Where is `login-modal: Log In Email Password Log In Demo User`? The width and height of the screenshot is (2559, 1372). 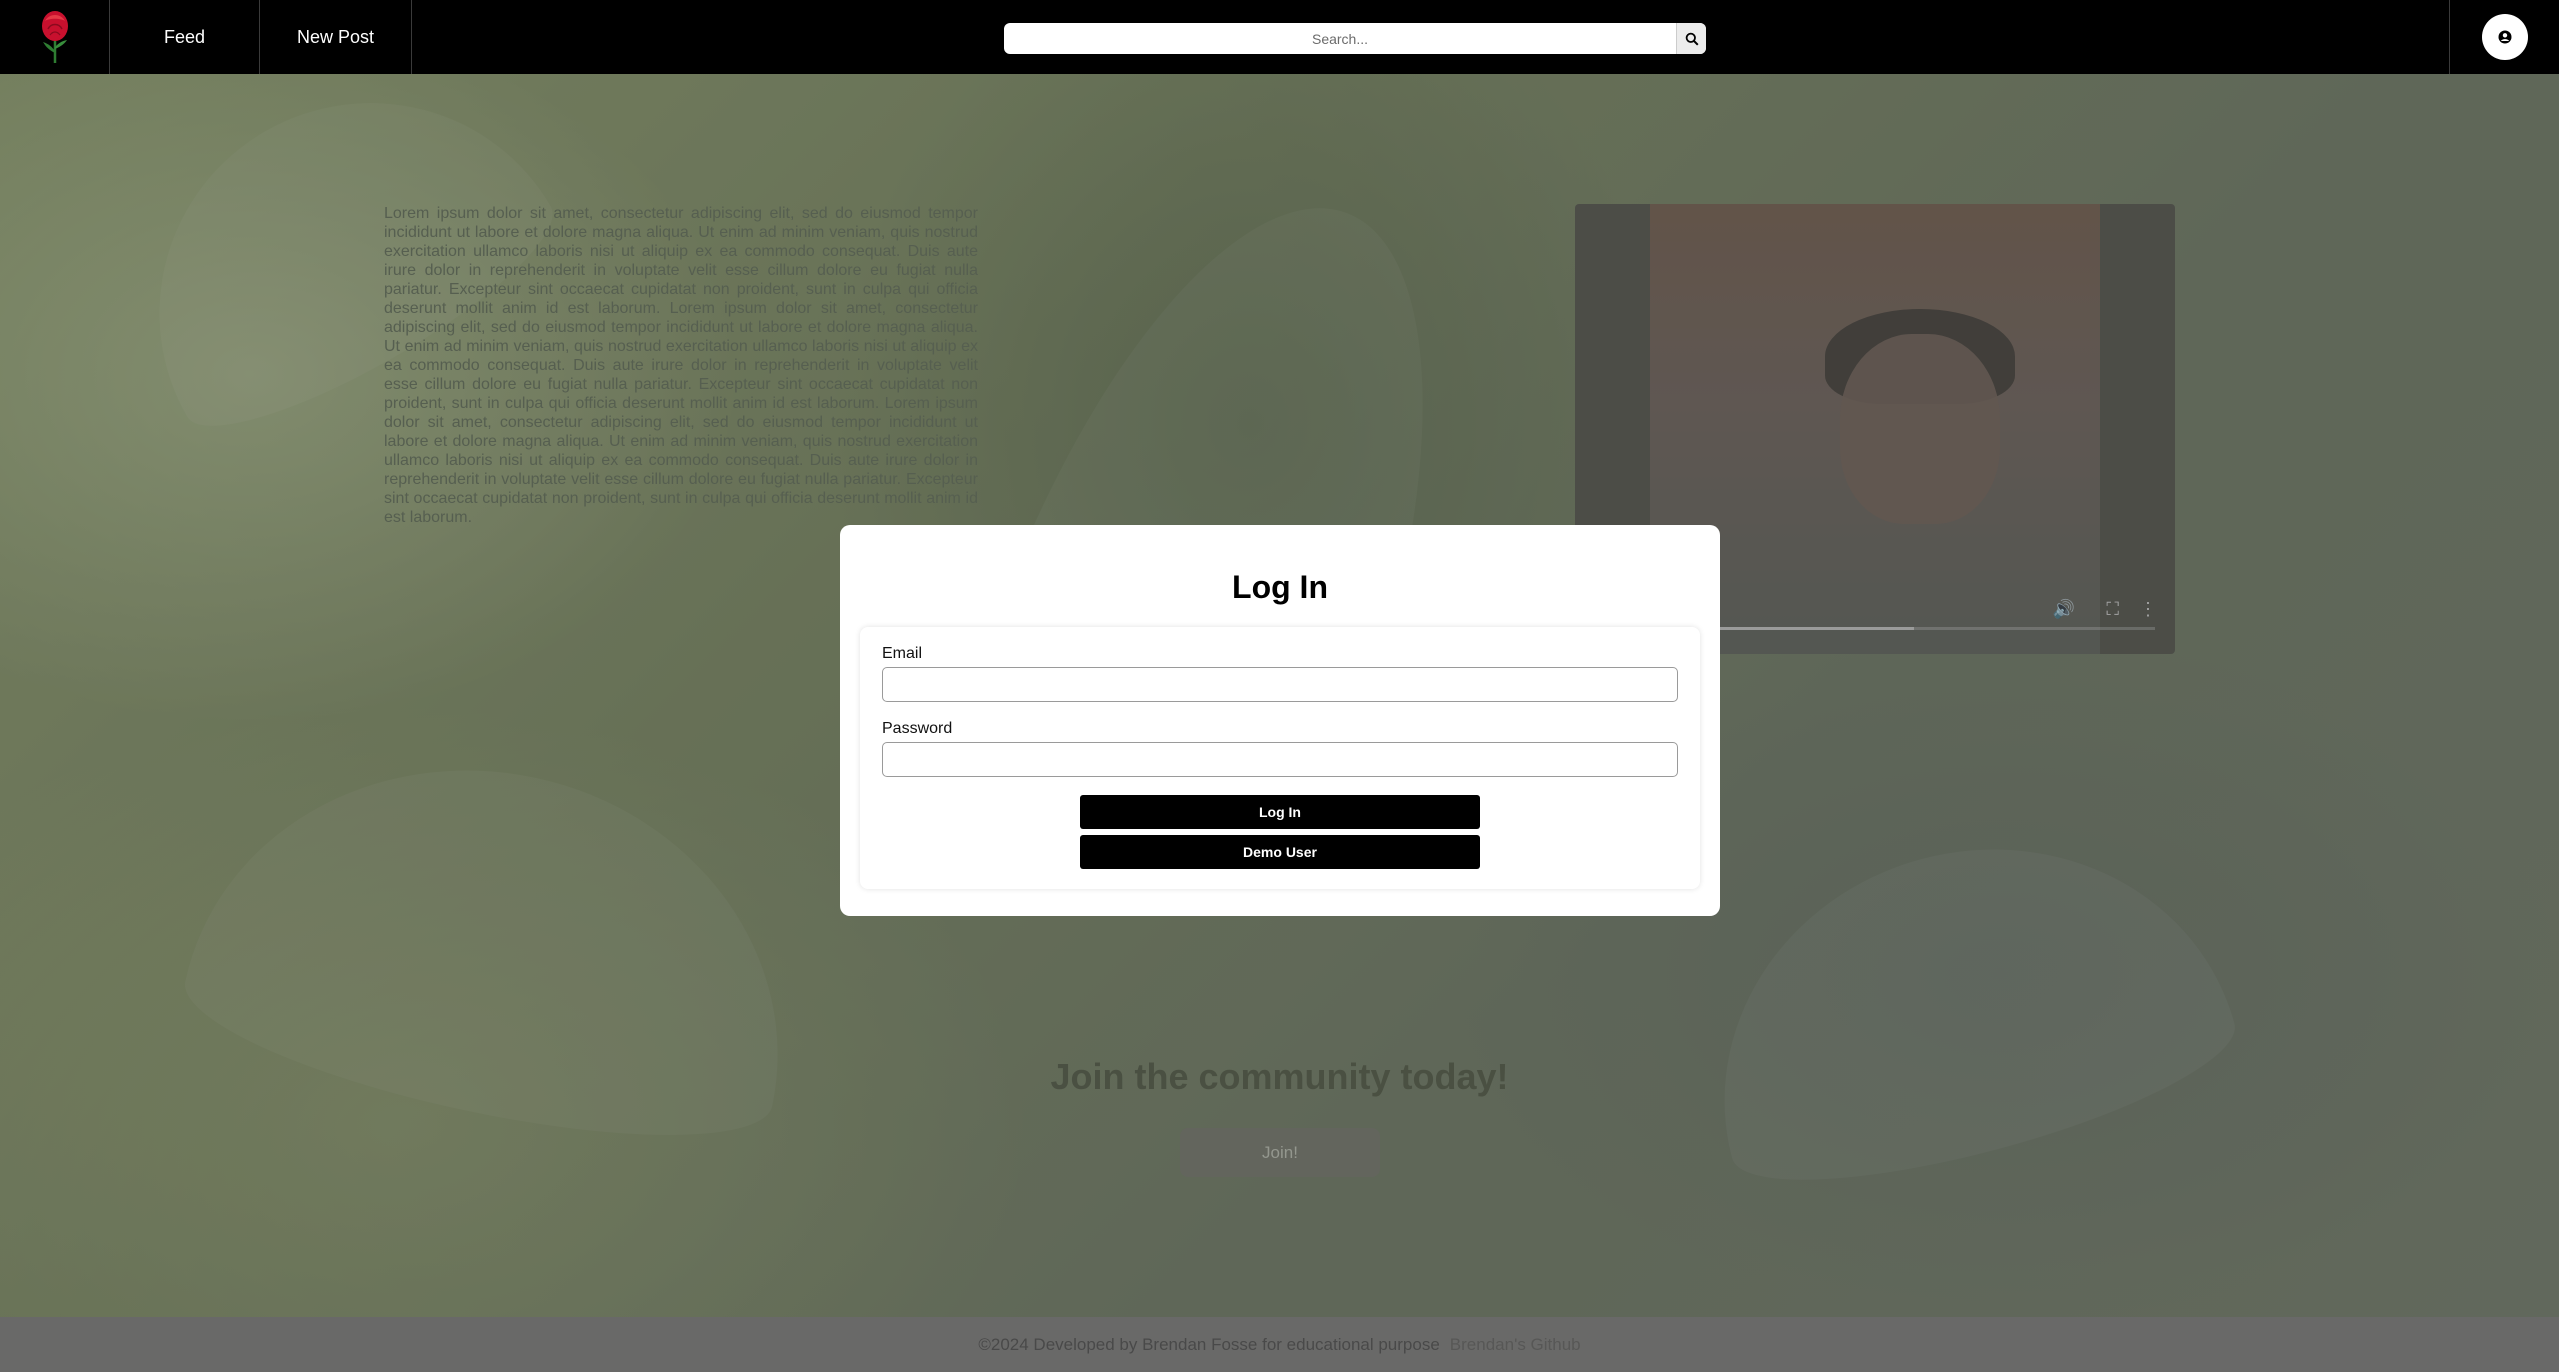
login-modal: Log In Email Password Log In Demo User is located at coordinates (1280, 720).